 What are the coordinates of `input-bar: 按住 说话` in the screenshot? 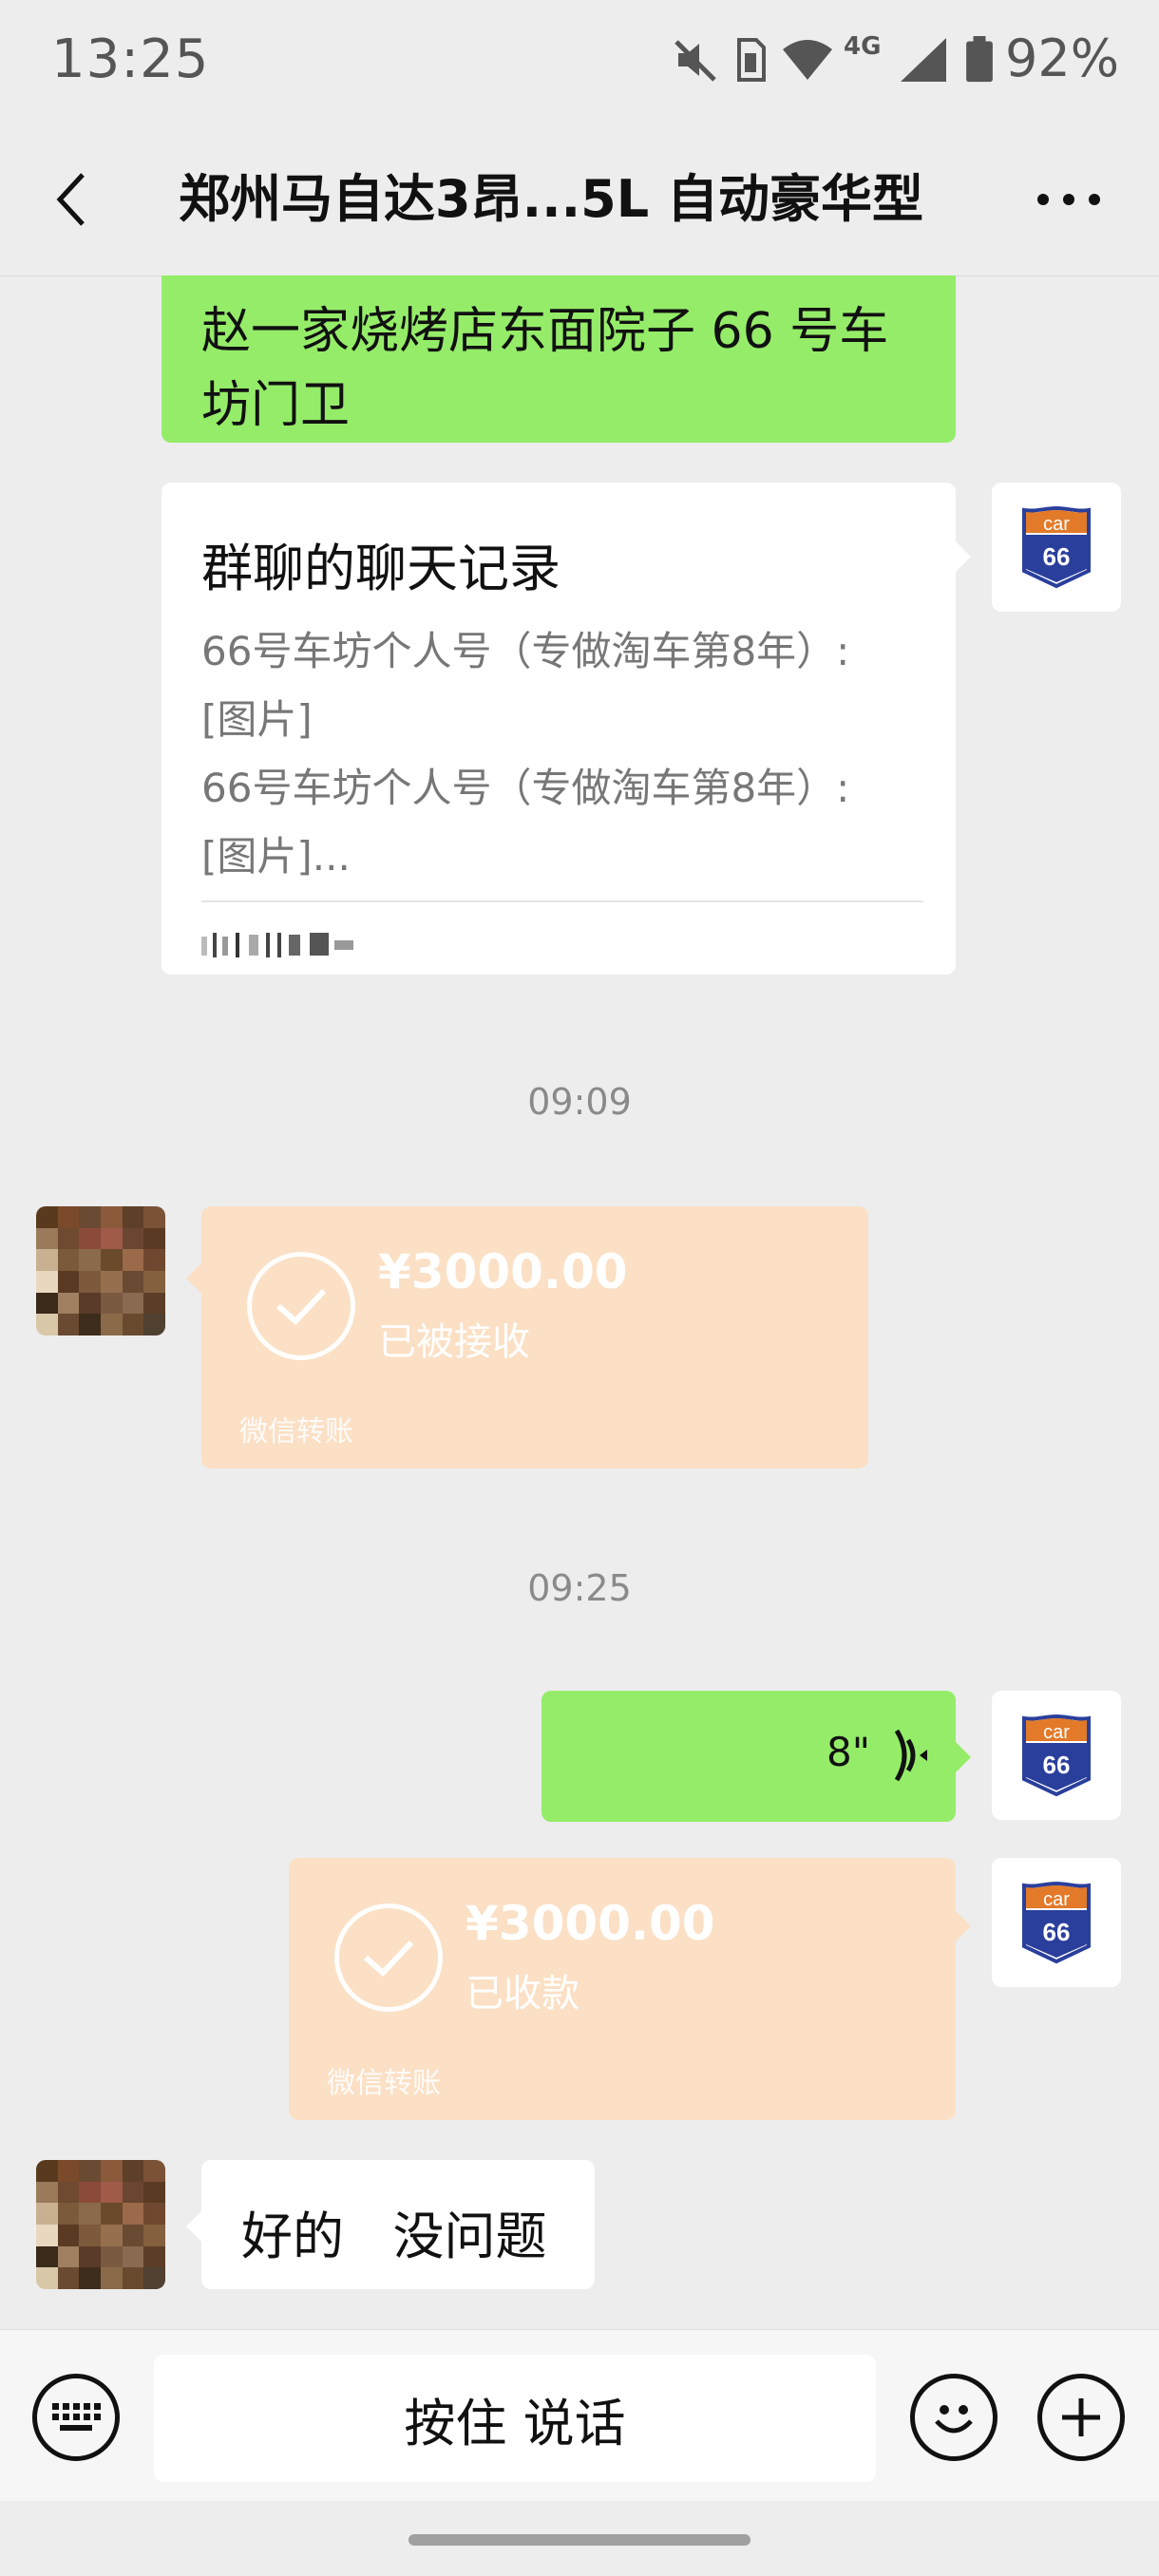 It's located at (579, 2415).